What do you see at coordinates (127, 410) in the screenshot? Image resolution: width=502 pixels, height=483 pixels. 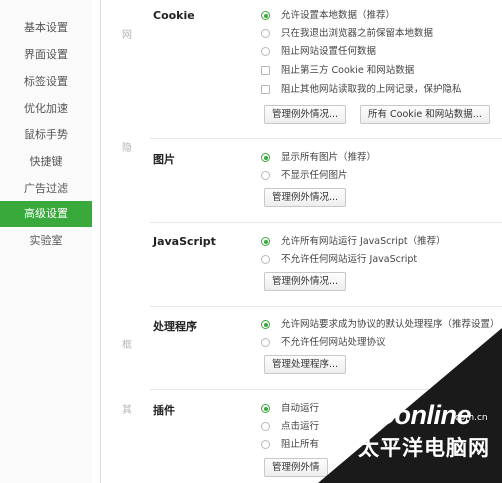 I see `ghost-label-other: 其` at bounding box center [127, 410].